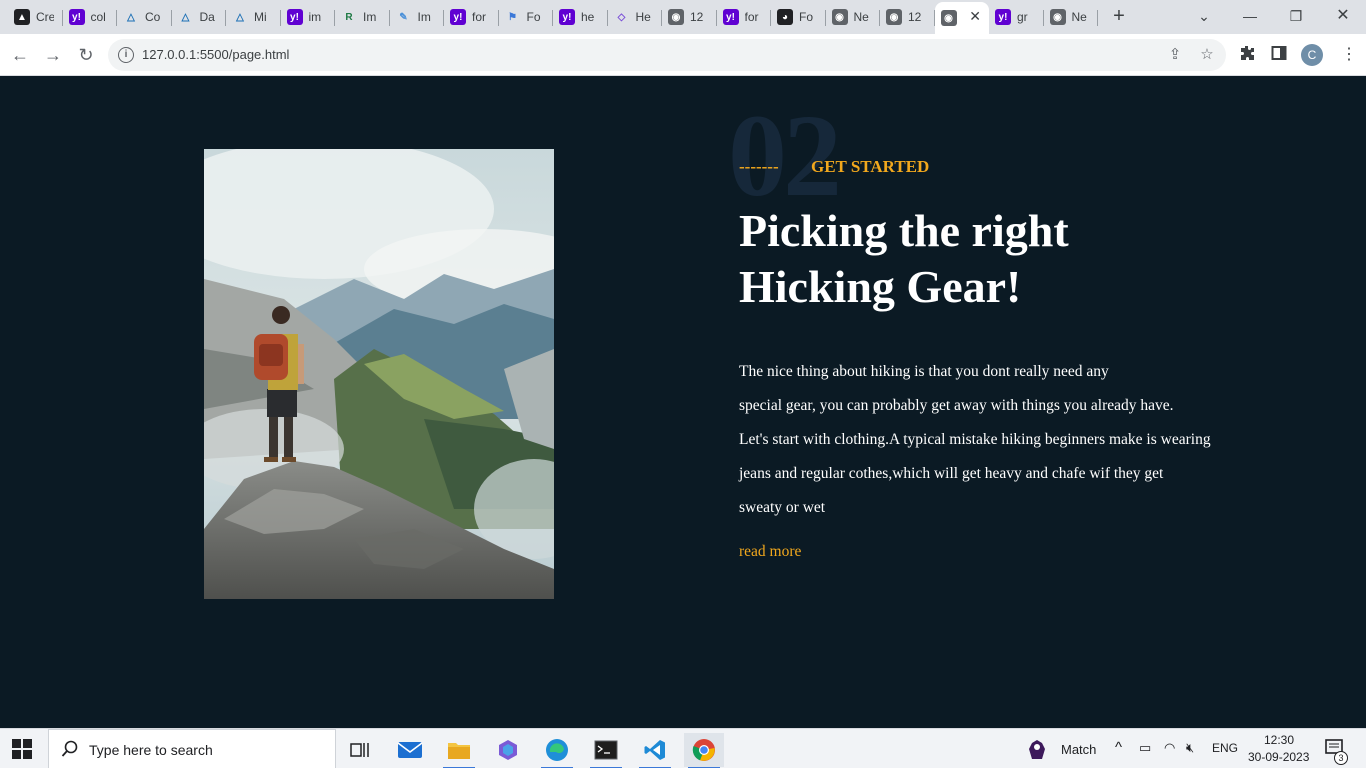 This screenshot has width=1366, height=768. What do you see at coordinates (403, 17) in the screenshot?
I see `note-icon: ✎` at bounding box center [403, 17].